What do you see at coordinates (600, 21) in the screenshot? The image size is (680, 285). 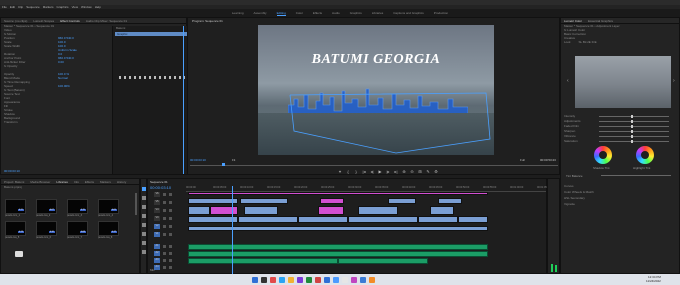 I see `tab-essential-graphics: Essential Graphics` at bounding box center [600, 21].